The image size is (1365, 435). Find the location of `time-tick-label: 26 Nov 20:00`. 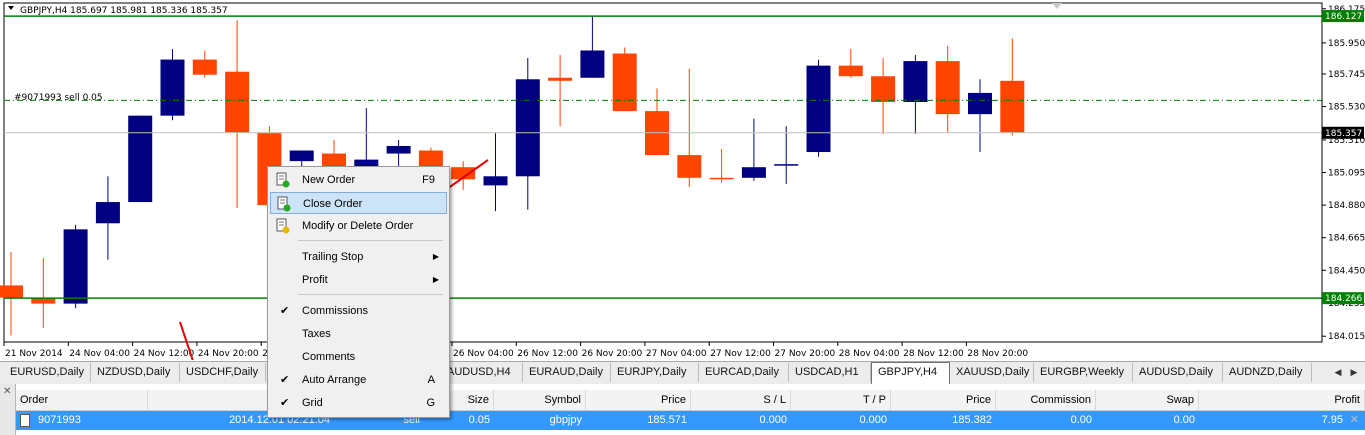

time-tick-label: 26 Nov 20:00 is located at coordinates (612, 354).